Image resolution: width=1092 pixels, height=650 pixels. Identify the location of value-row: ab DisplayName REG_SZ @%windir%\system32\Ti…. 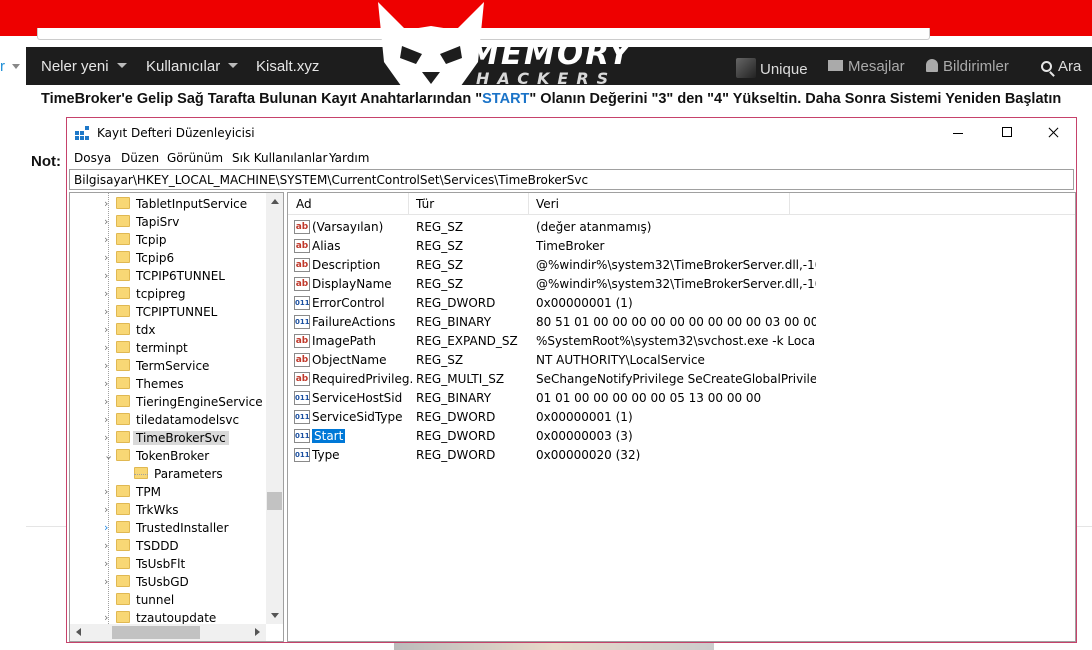
(681, 284).